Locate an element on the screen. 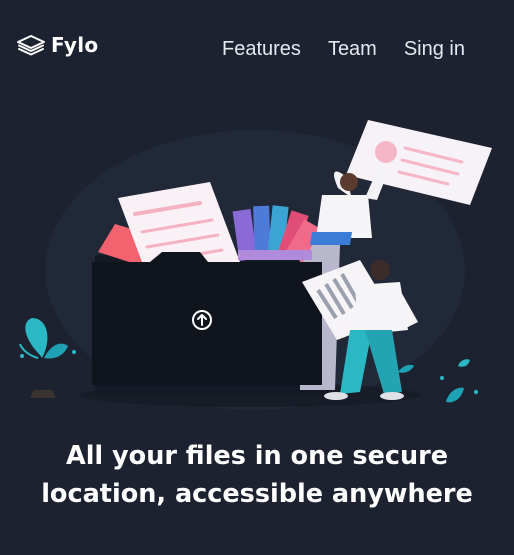 This screenshot has width=514, height=555. stacked-layers-icon is located at coordinates (31, 45).